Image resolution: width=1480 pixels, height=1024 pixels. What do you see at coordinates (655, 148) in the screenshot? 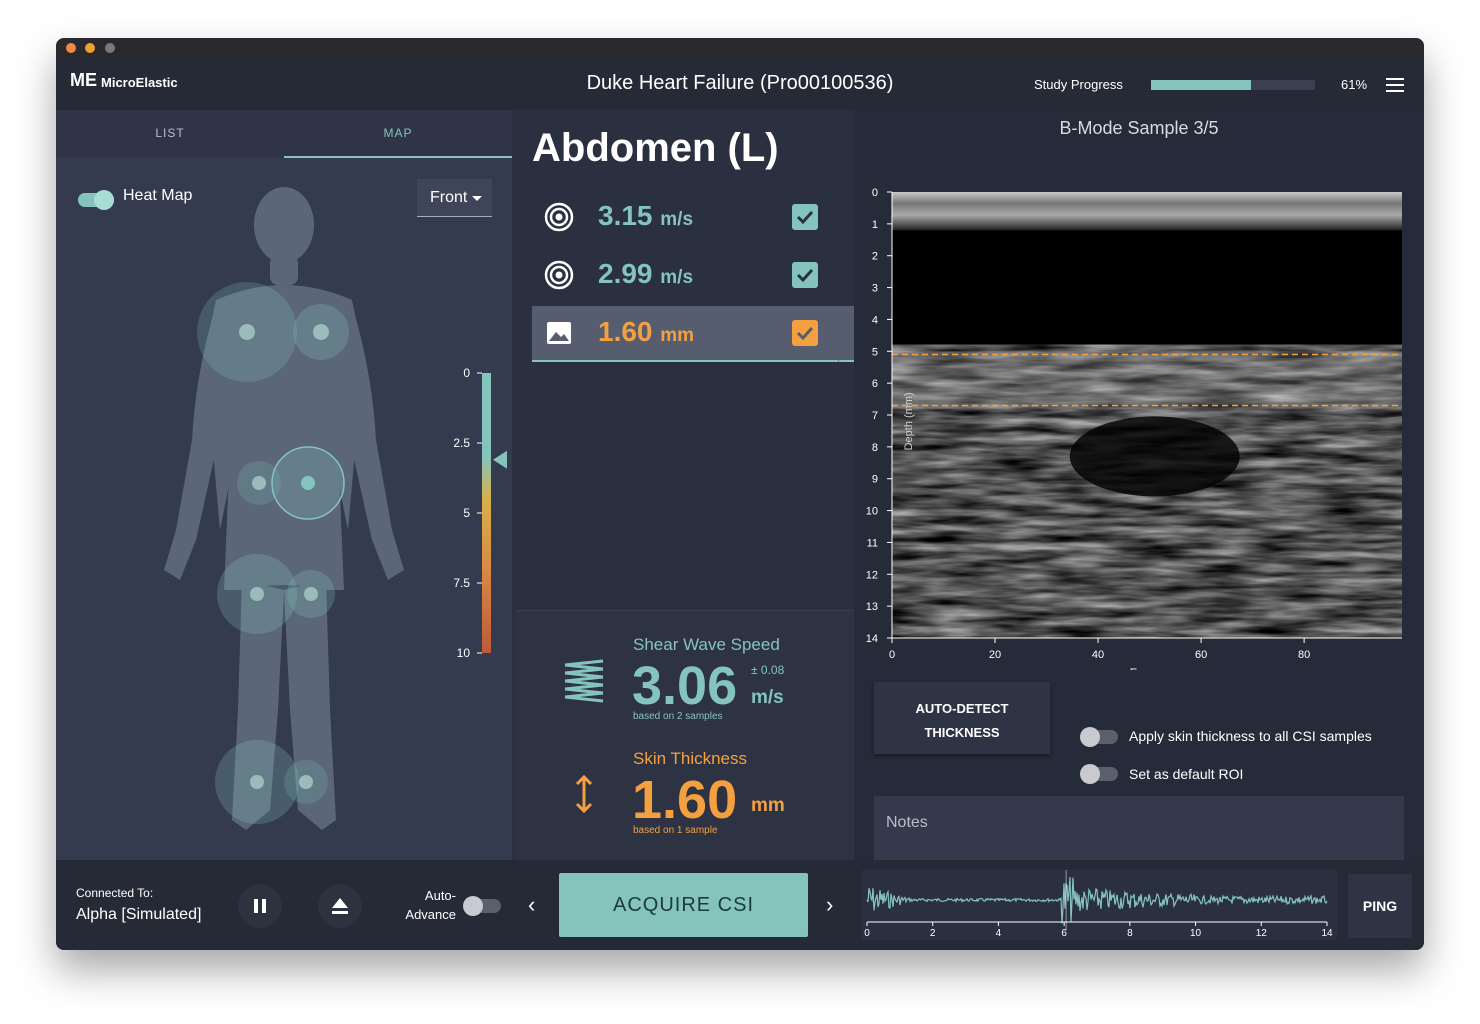
I see `region-title: Abdomen (L)` at bounding box center [655, 148].